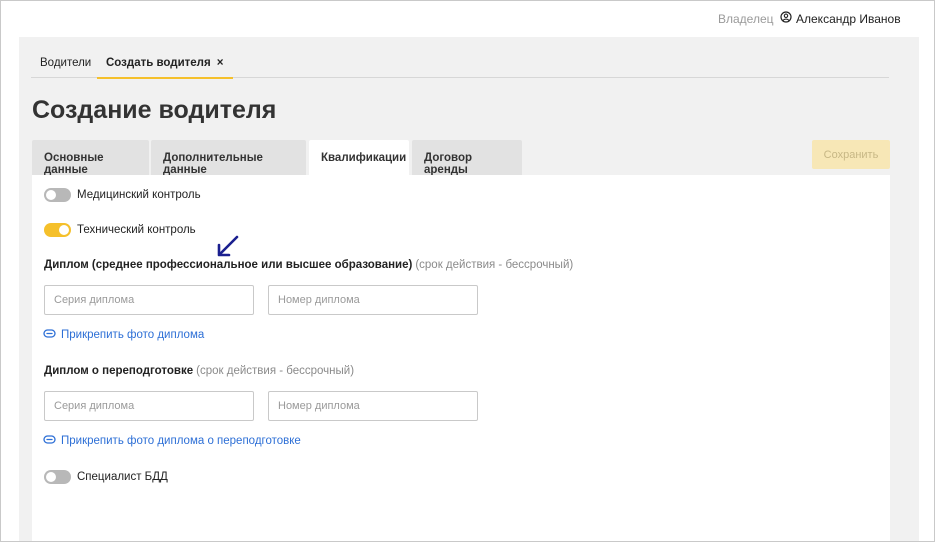 The height and width of the screenshot is (542, 935). What do you see at coordinates (460, 64) in the screenshot?
I see `page-tabs: Водители Создать водителя ×` at bounding box center [460, 64].